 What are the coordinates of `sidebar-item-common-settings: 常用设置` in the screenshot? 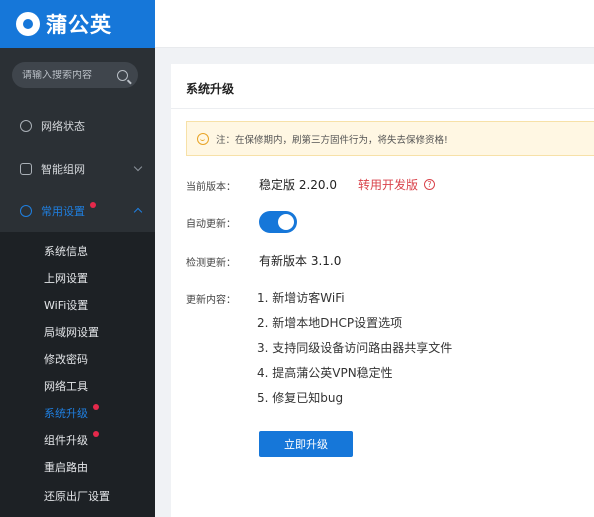 It's located at (77, 211).